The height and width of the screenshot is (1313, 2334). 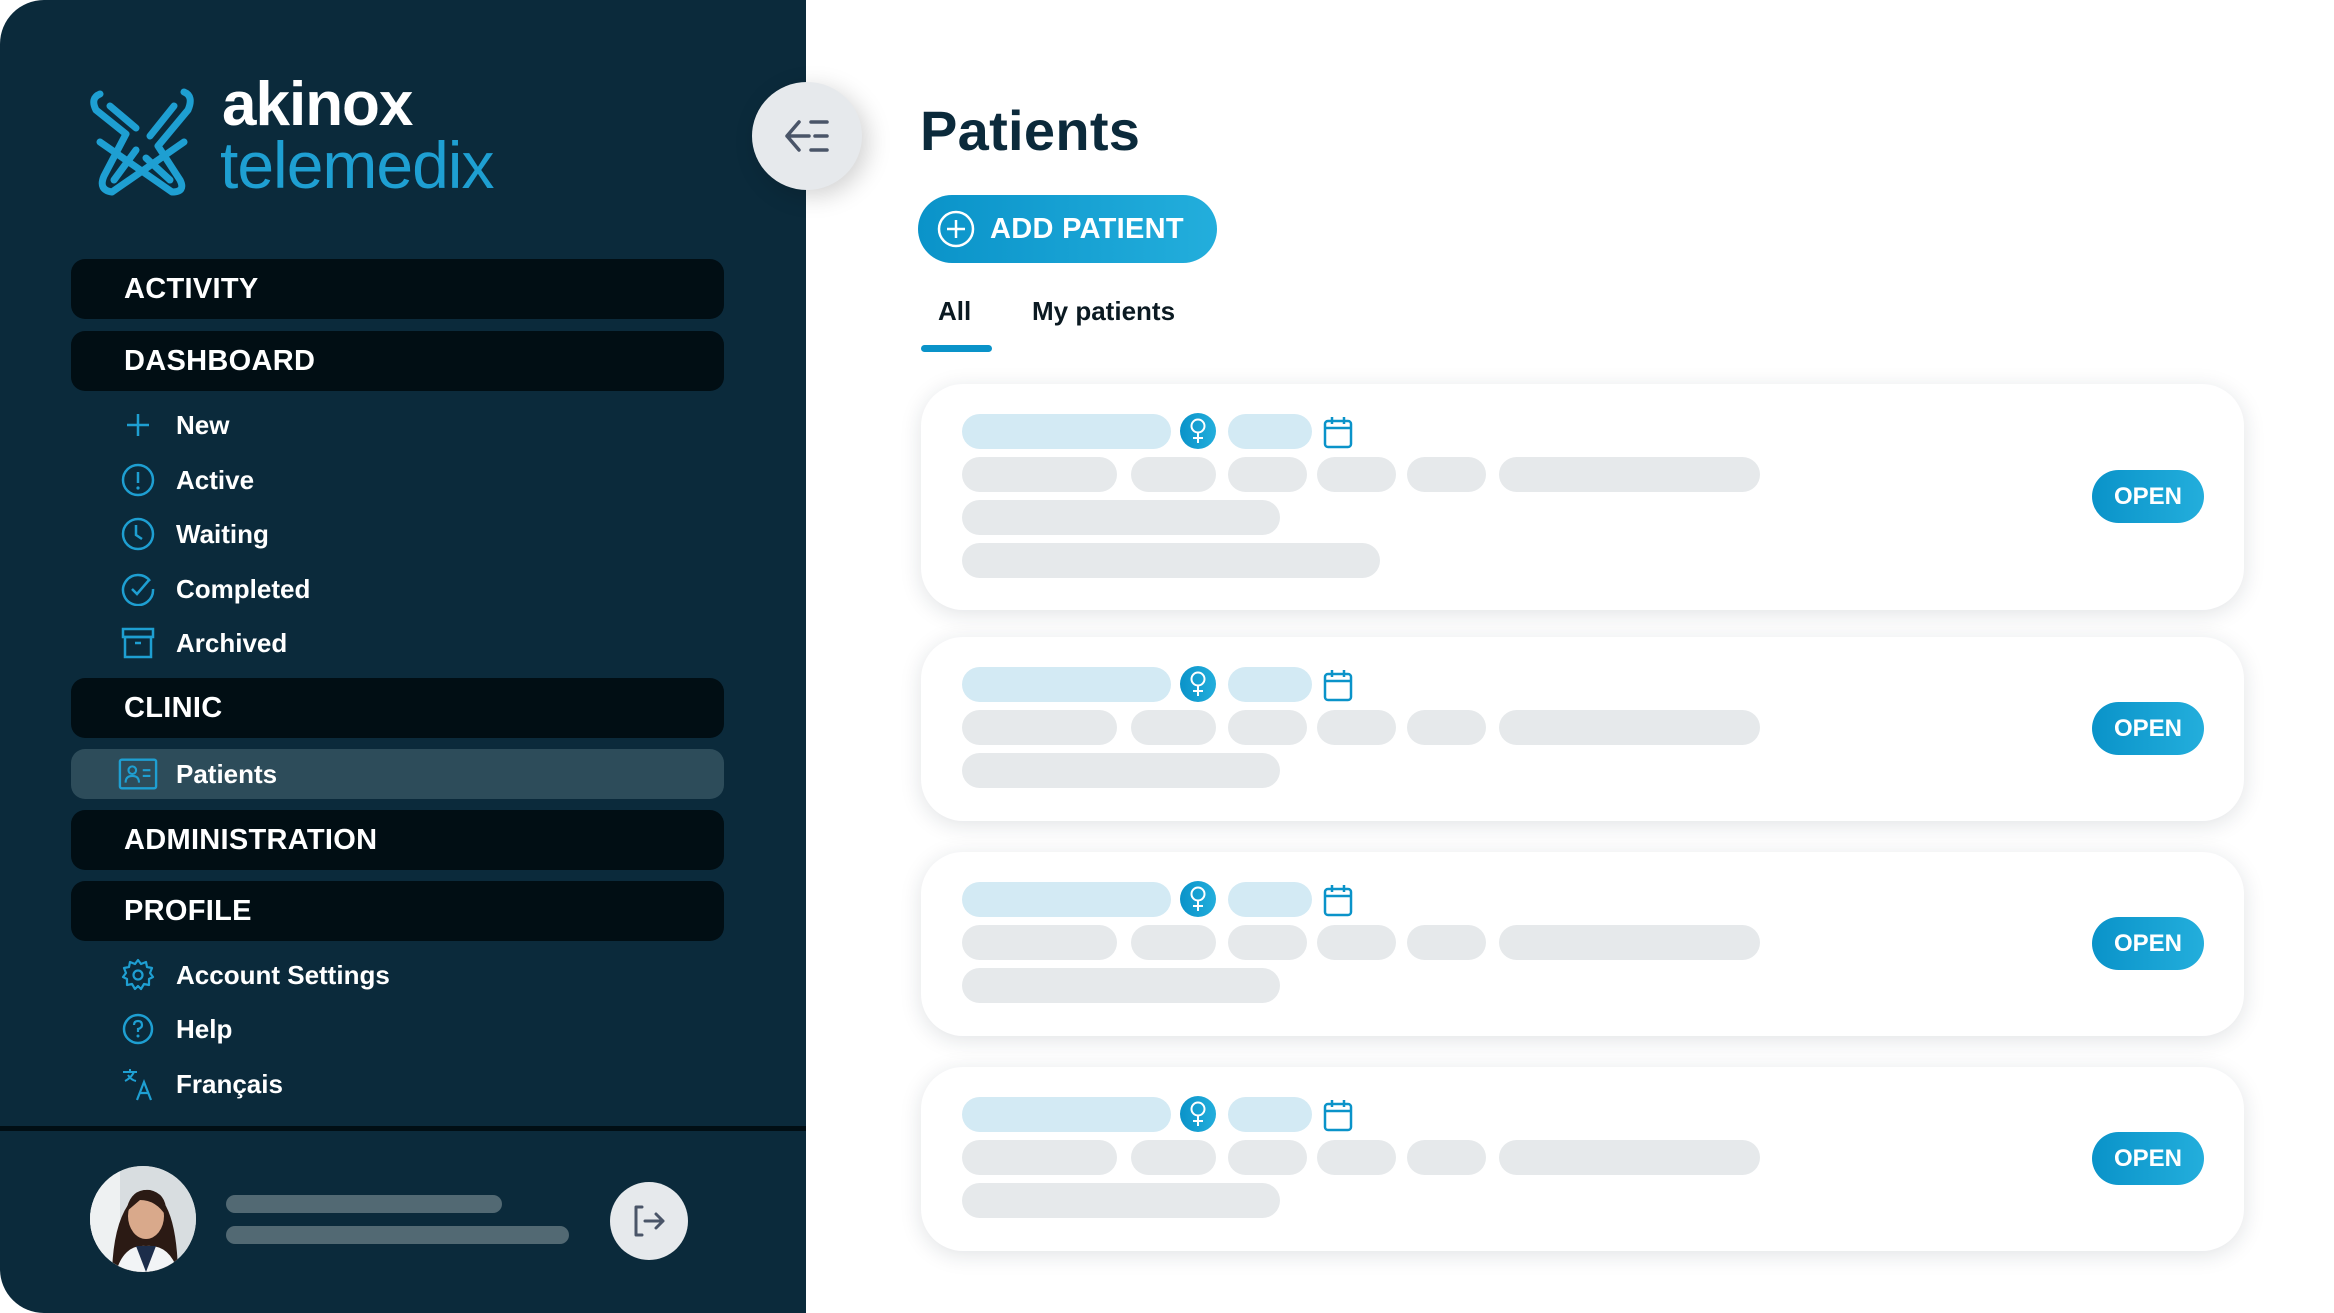 I want to click on patient-card-icon, so click(x=138, y=774).